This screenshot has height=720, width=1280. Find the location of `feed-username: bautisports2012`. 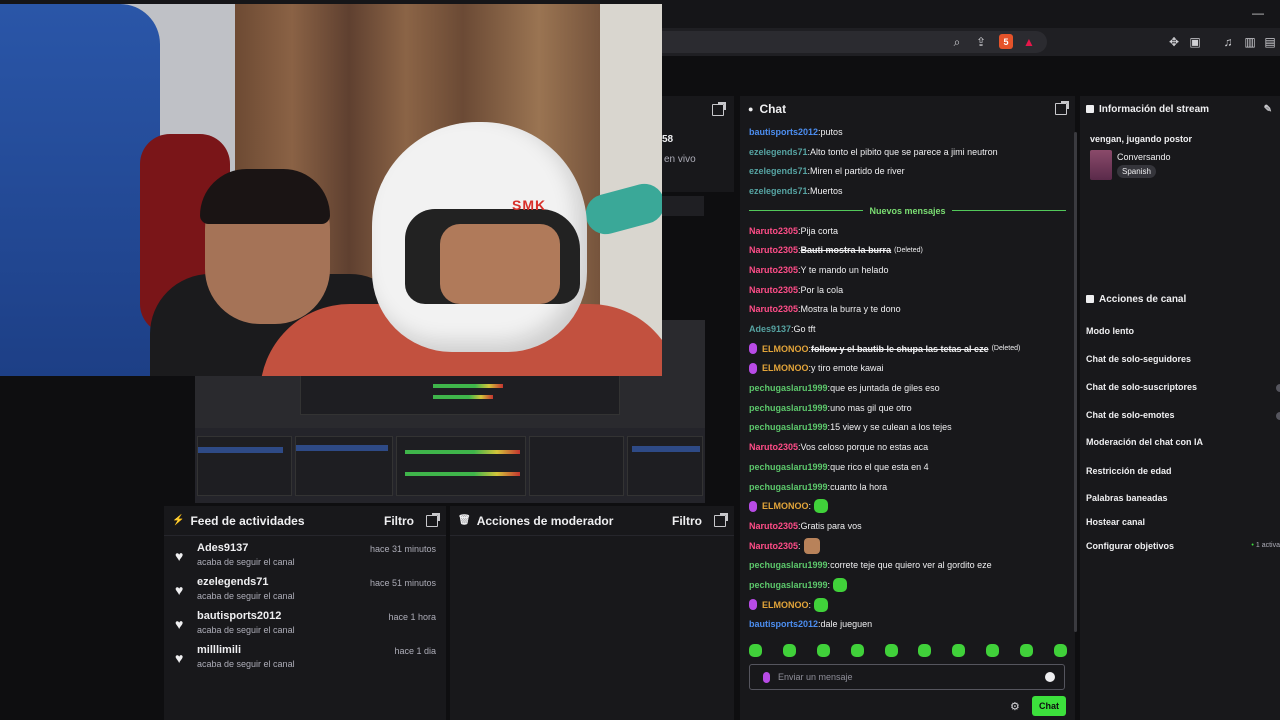

feed-username: bautisports2012 is located at coordinates (246, 616).